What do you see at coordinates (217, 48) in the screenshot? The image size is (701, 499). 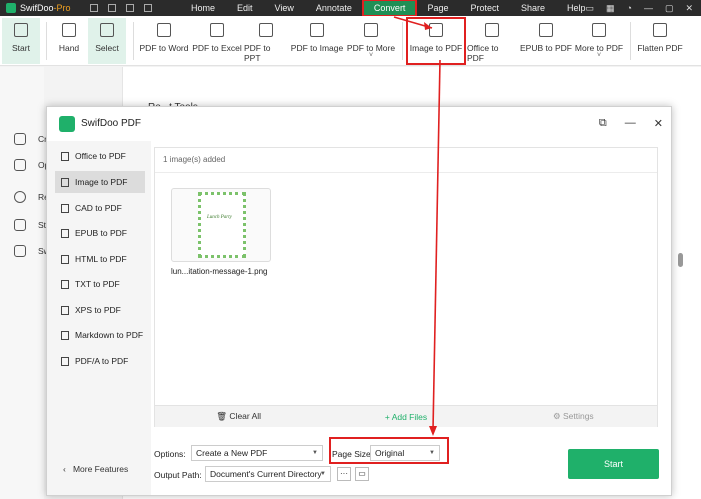 I see `pdf-to-excel-label: PDF to Excel` at bounding box center [217, 48].